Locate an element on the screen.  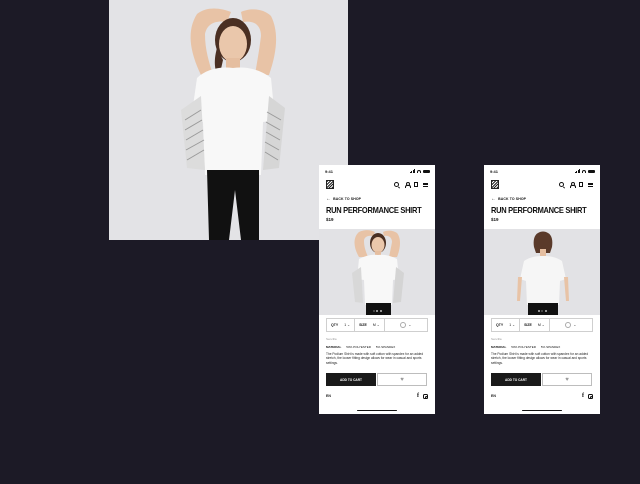
model-front-illustration is located at coordinates (377, 272).